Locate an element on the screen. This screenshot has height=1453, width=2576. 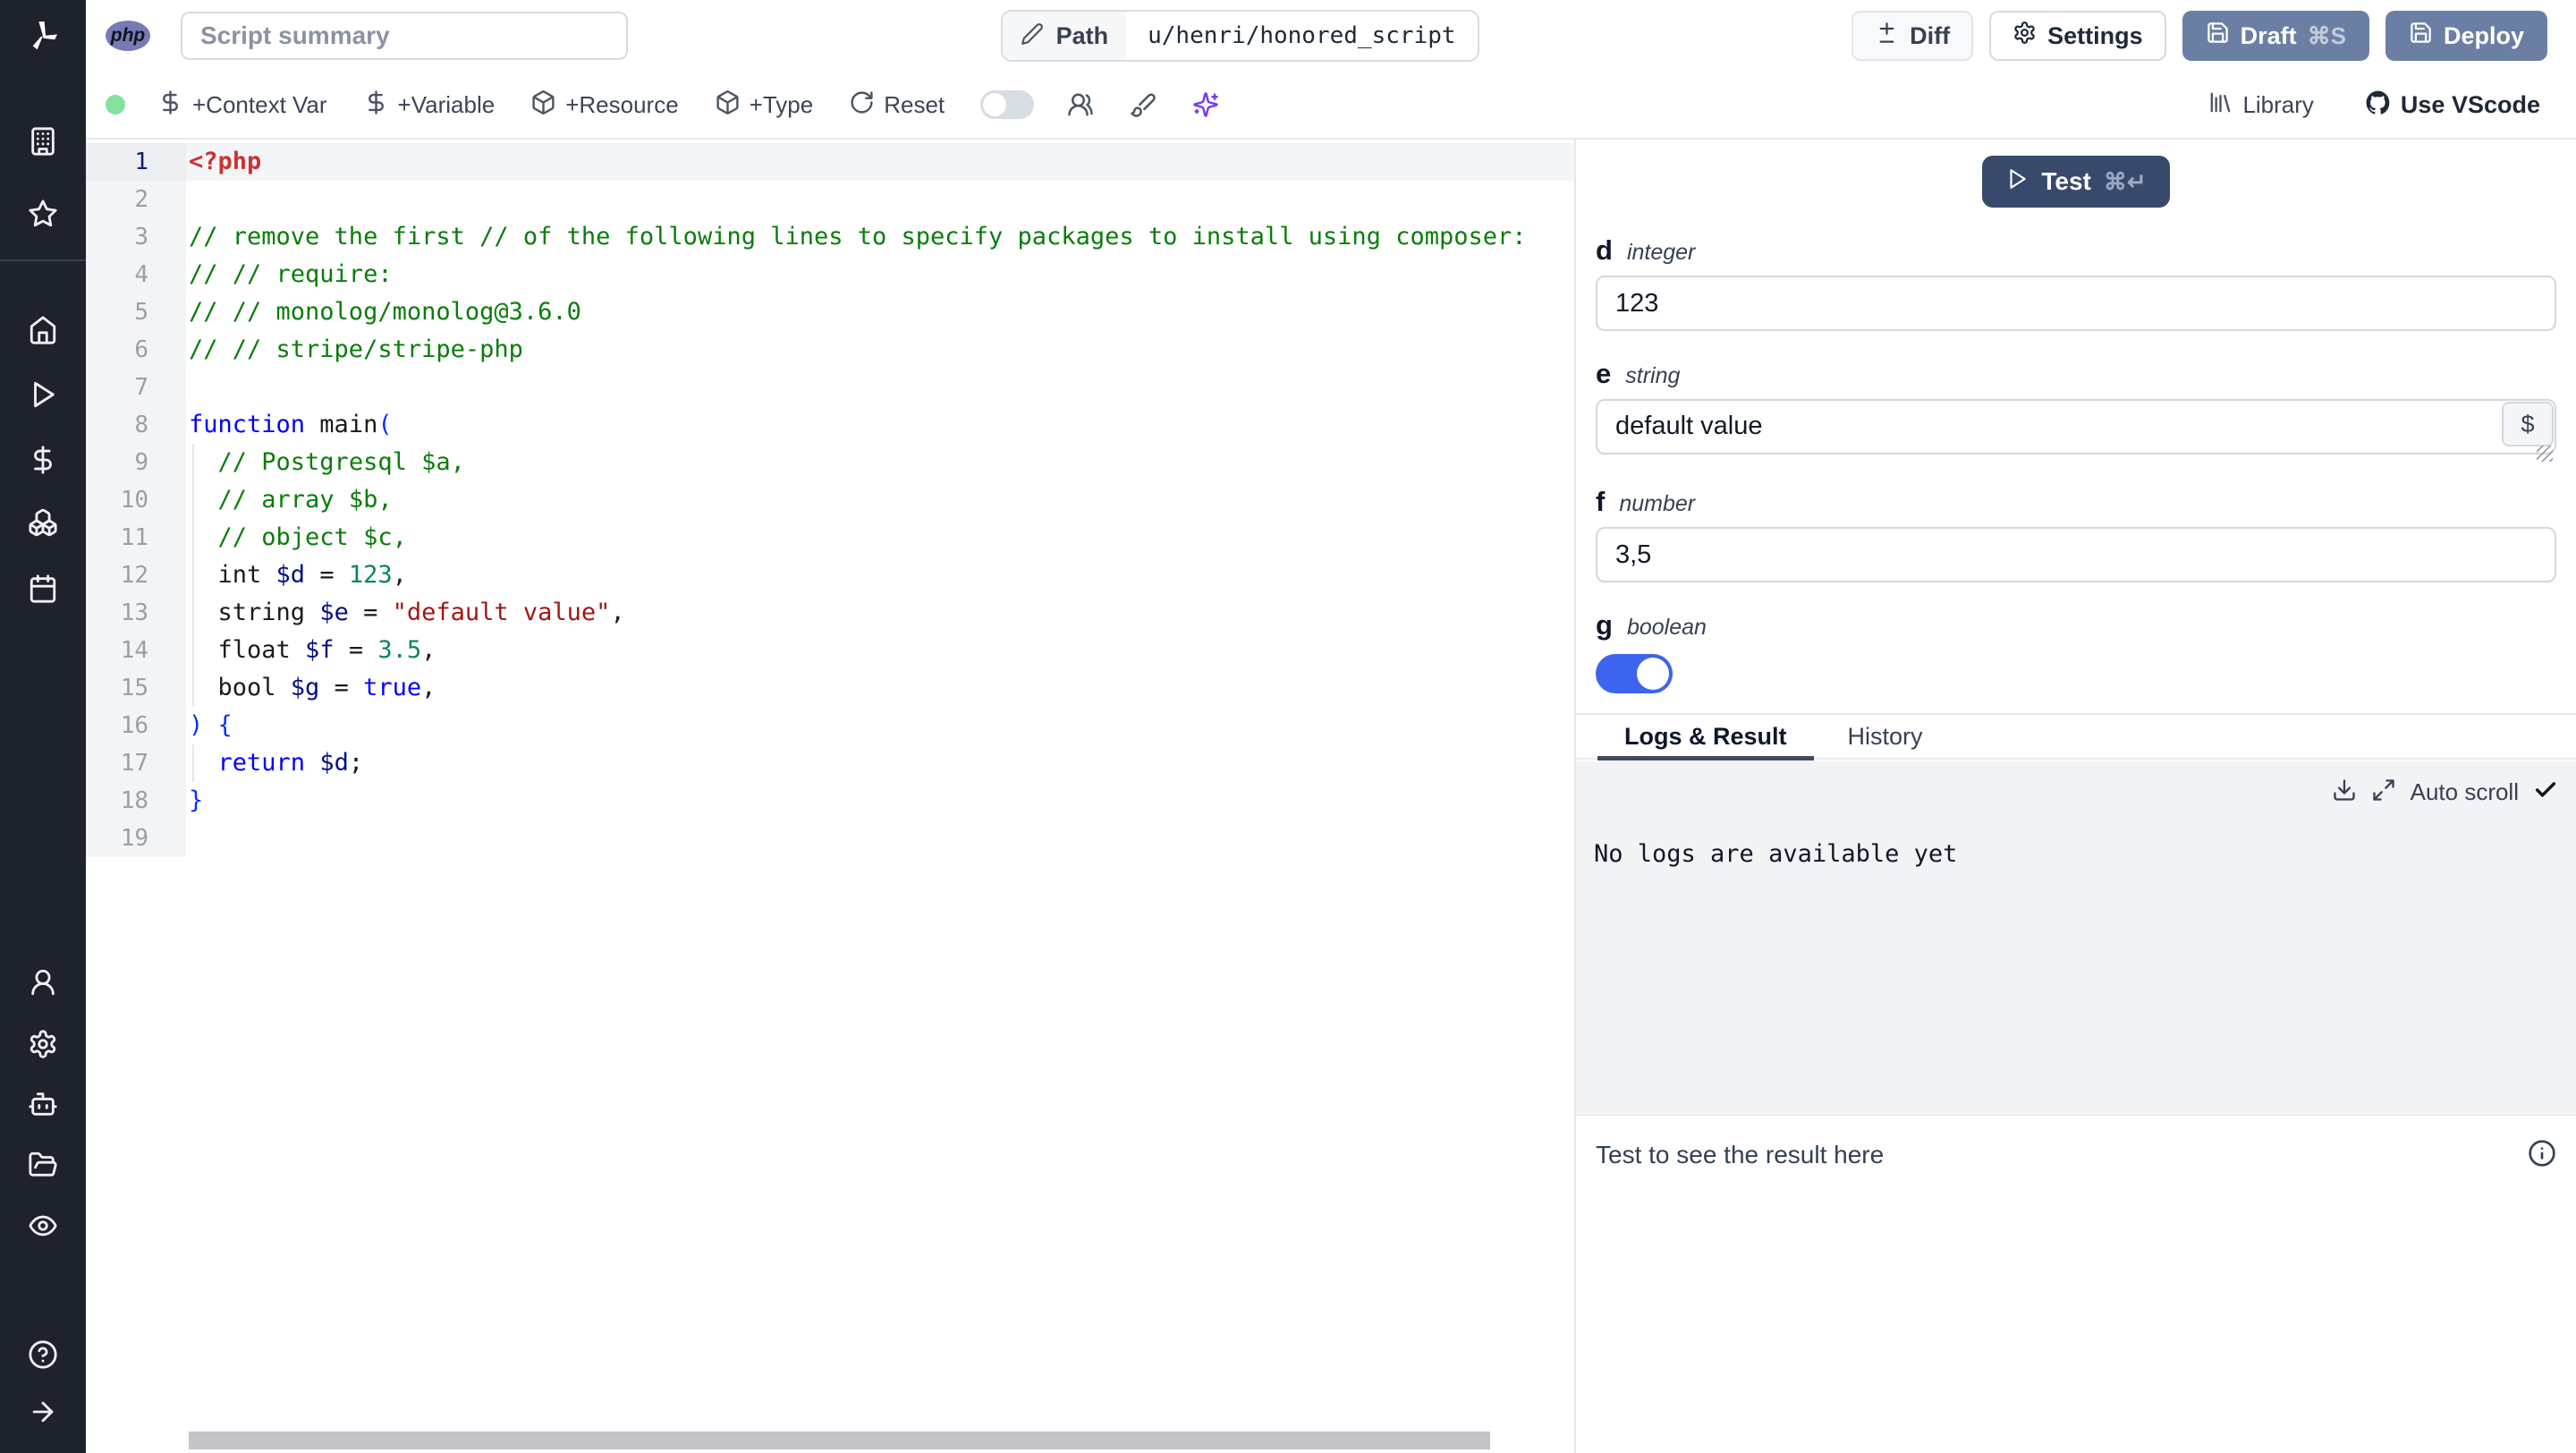
add-resource-button: +Resource is located at coordinates (604, 104).